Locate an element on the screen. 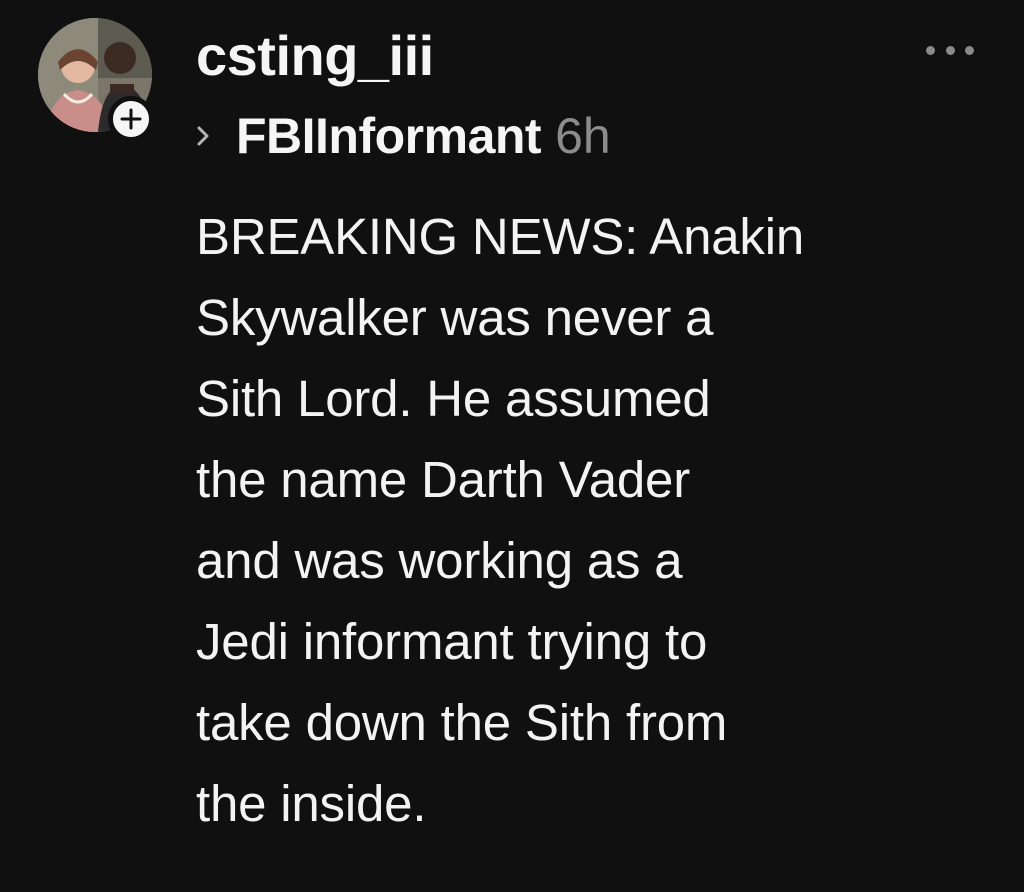  more-options-button is located at coordinates (950, 50).